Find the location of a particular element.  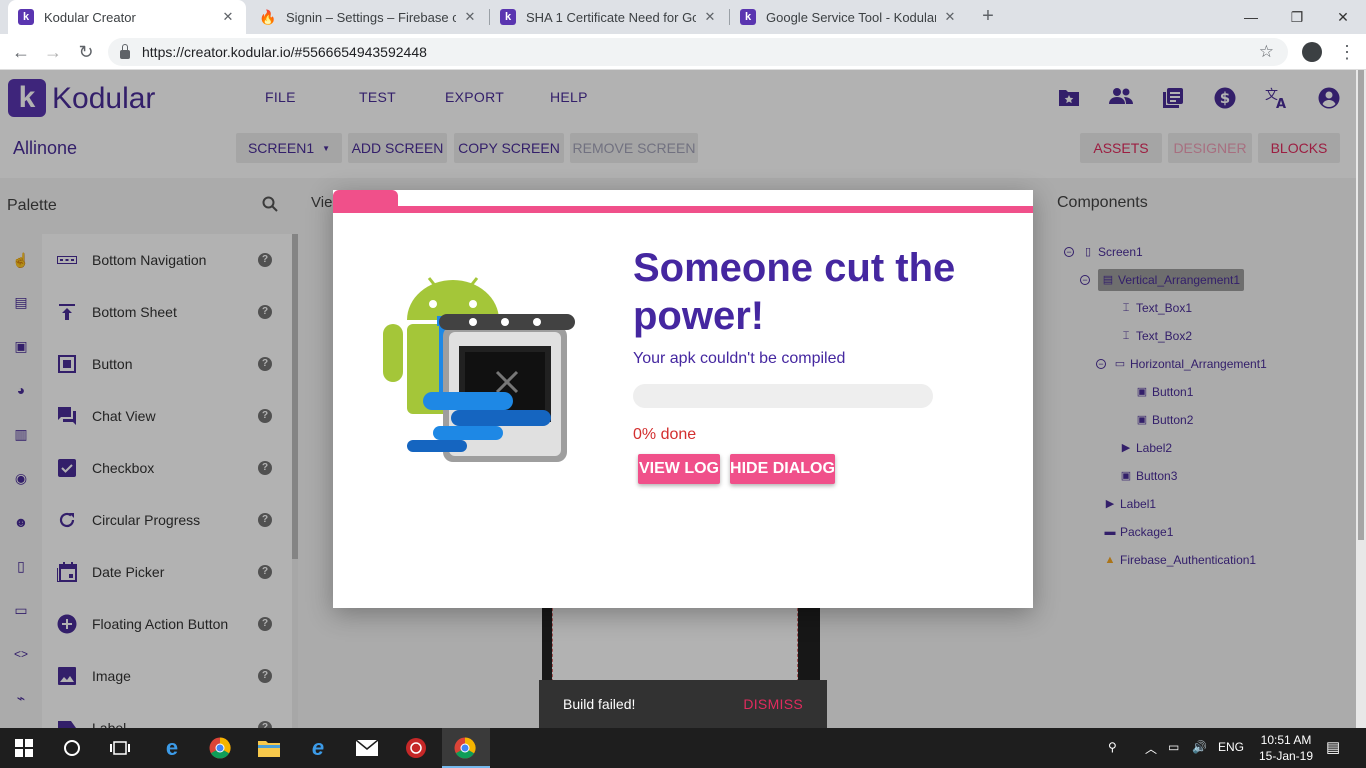

profile-avatar is located at coordinates (1312, 52).